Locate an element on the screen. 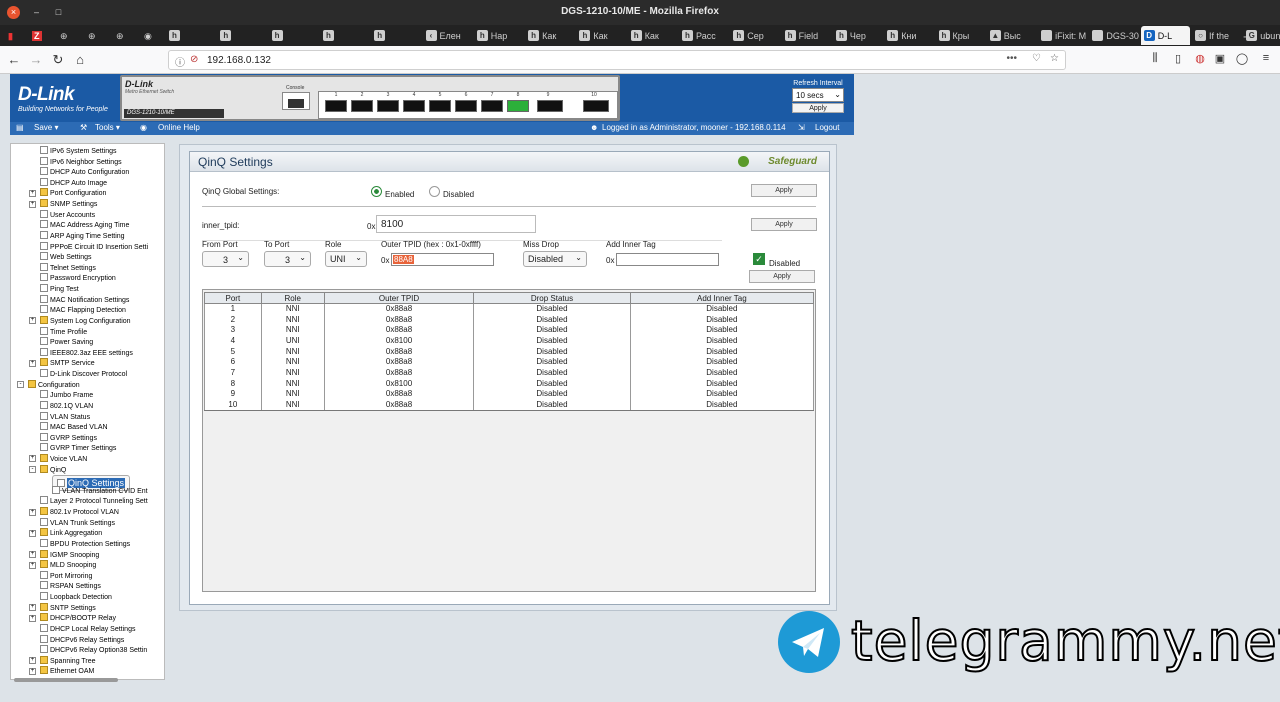 This screenshot has width=1280, height=702. sidebar-icon: ▯ is located at coordinates (1178, 58).